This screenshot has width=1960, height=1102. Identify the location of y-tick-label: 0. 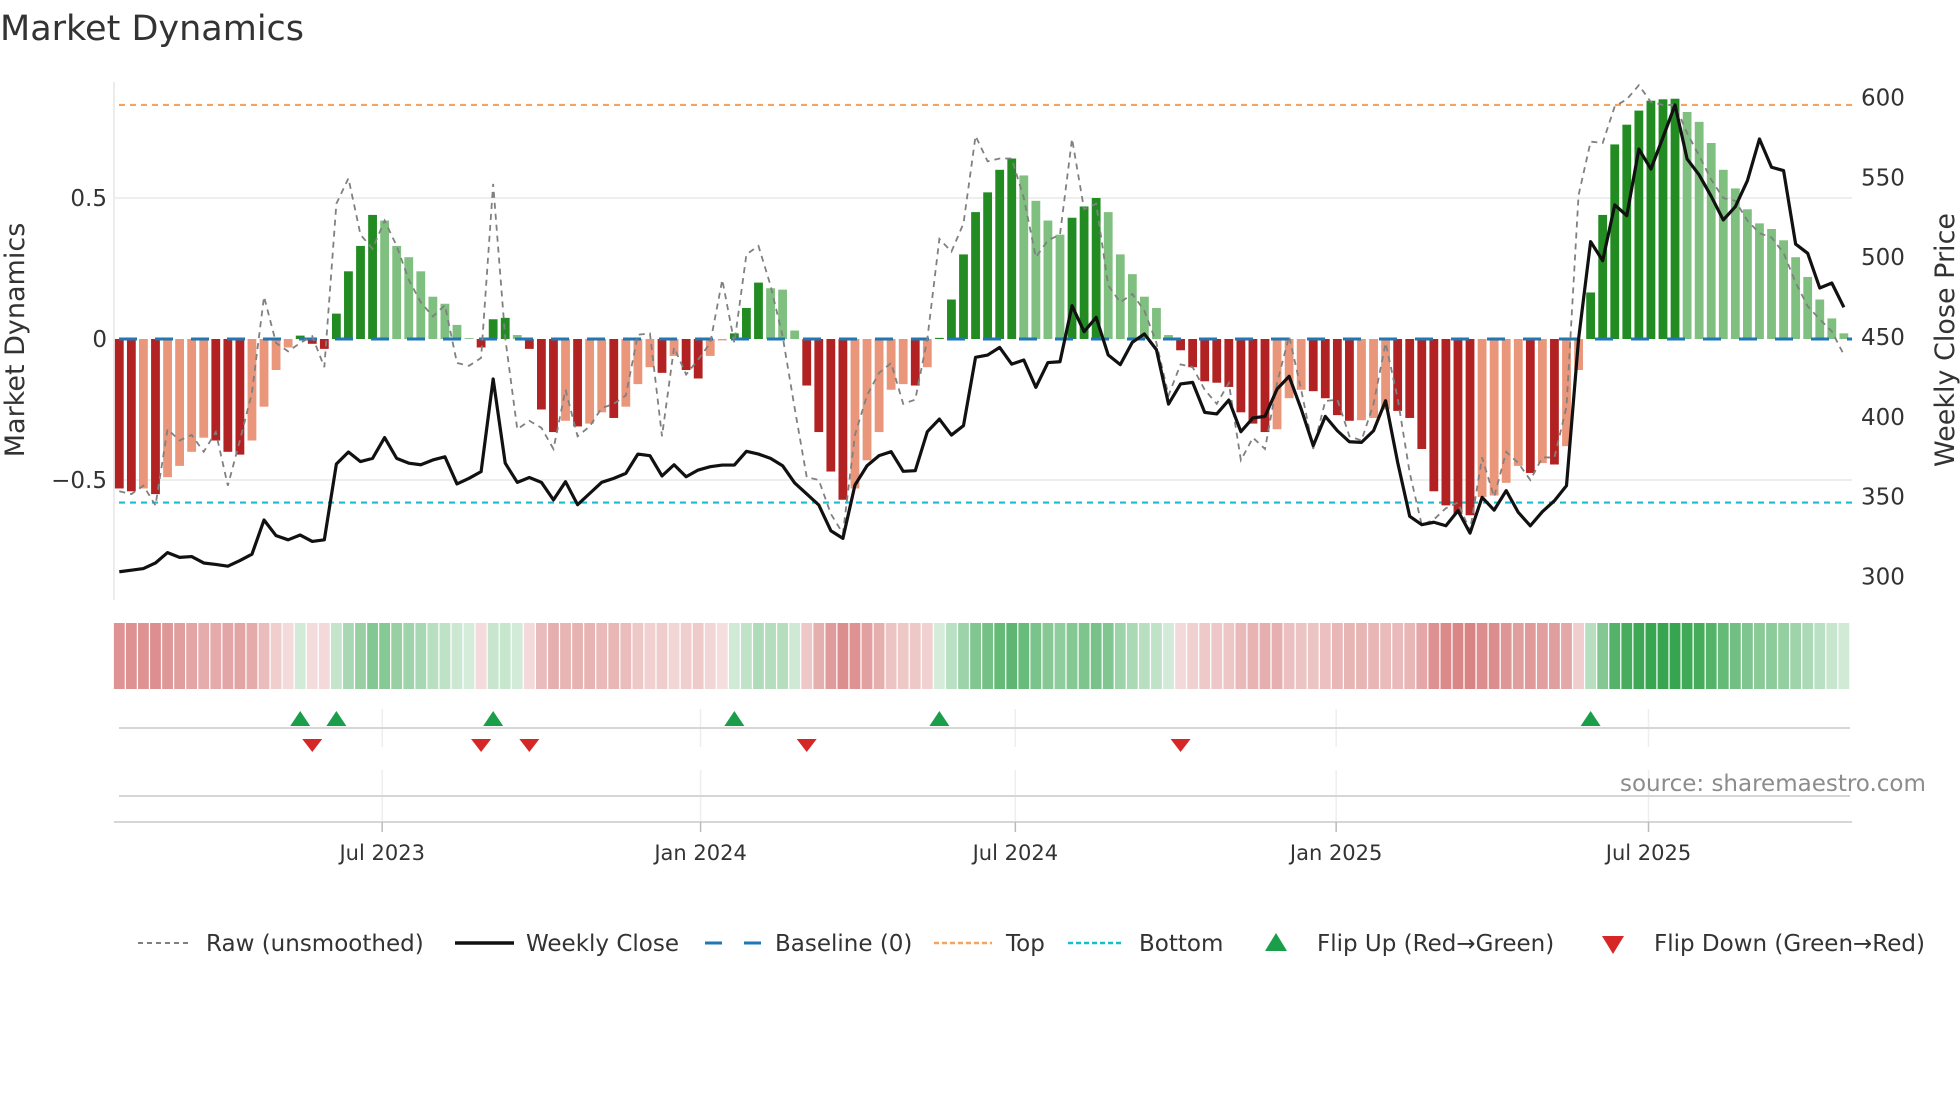
(99, 340).